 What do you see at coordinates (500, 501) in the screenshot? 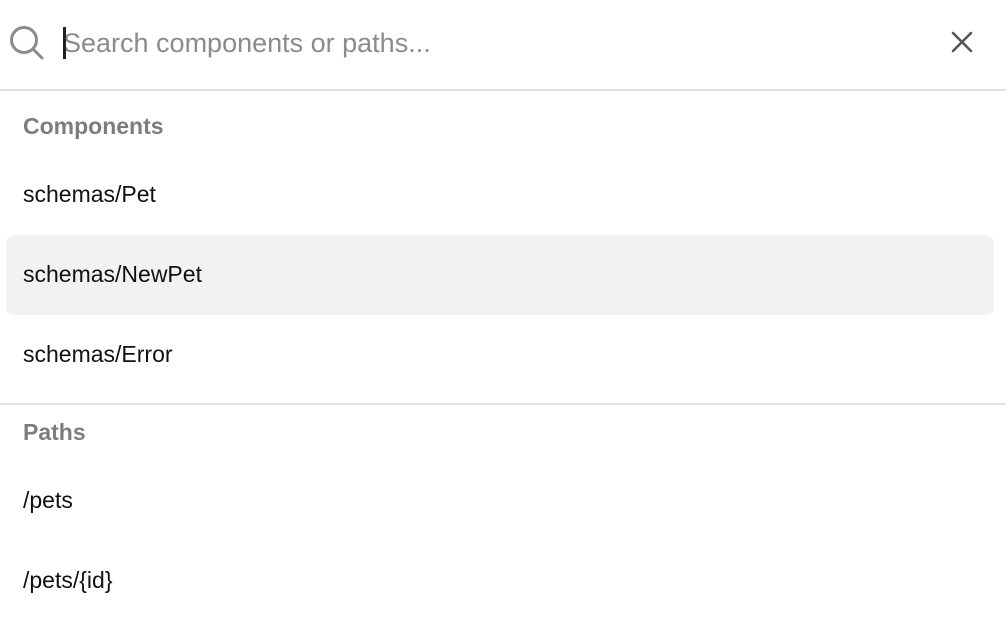
I see `list-item-path-pets: /pets` at bounding box center [500, 501].